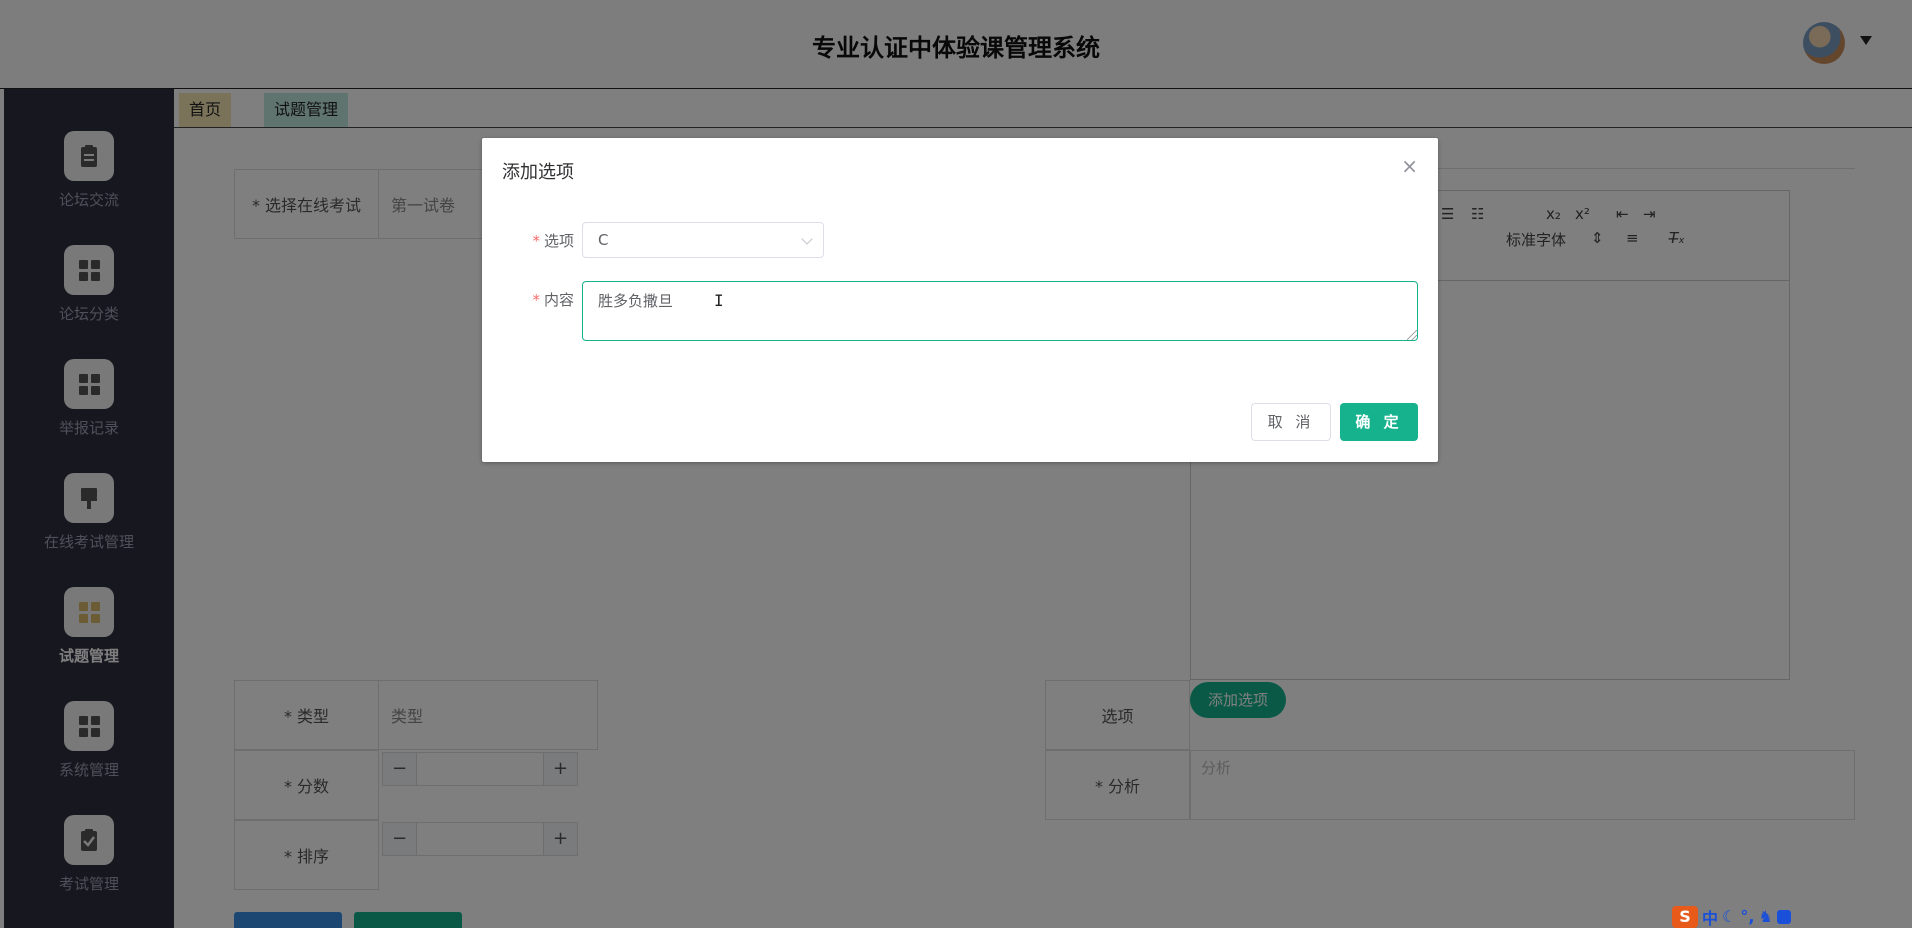  I want to click on shirt-icon: ♞, so click(1765, 916).